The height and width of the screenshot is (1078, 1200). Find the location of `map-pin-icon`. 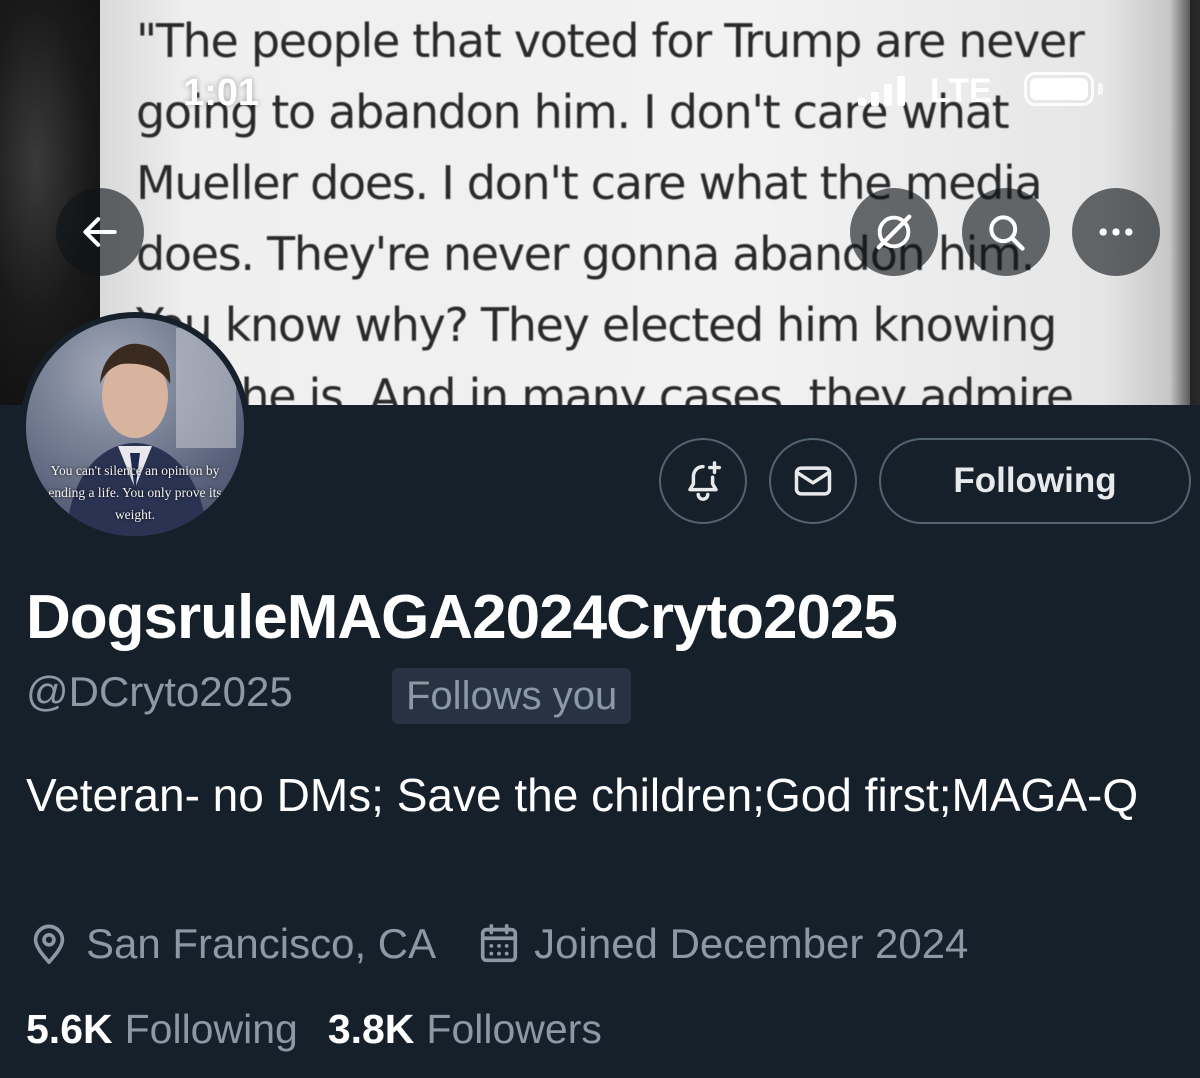

map-pin-icon is located at coordinates (49, 944).